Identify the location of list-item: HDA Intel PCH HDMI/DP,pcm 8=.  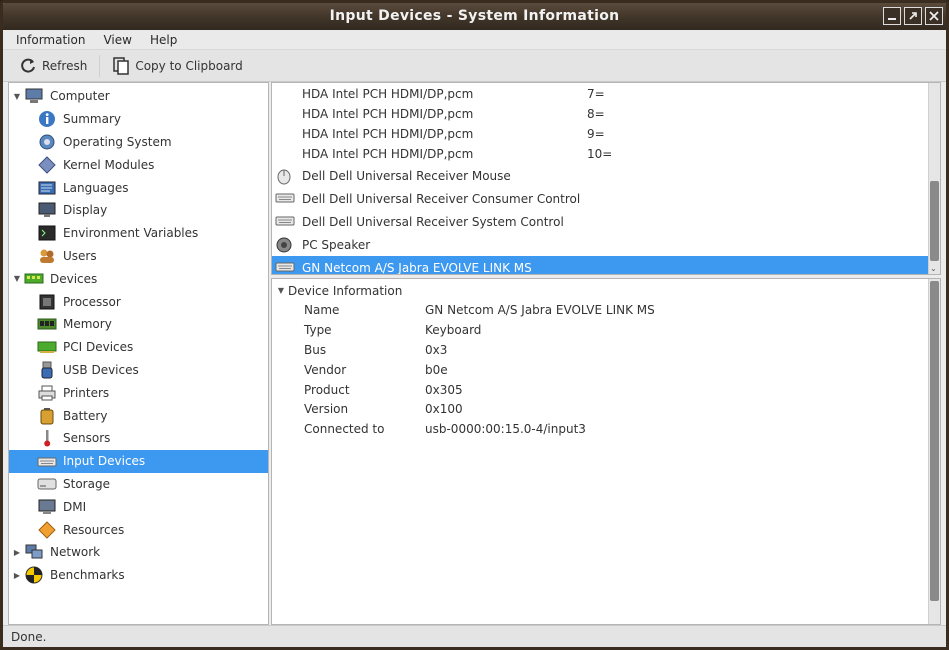
(606, 114).